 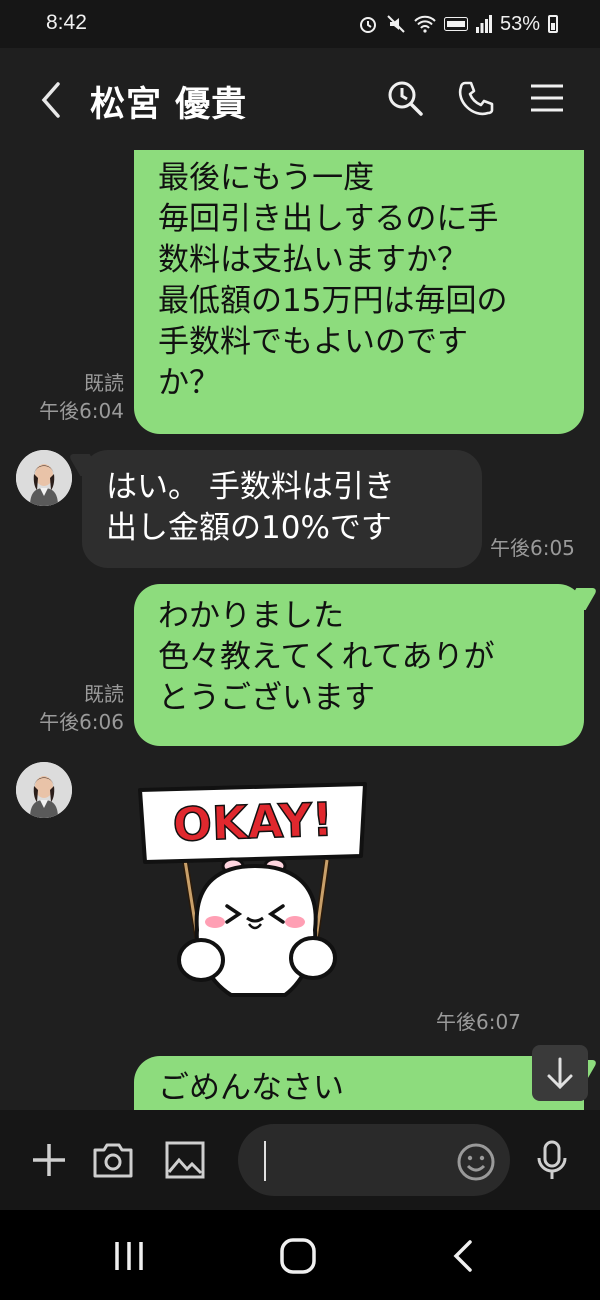 What do you see at coordinates (249, 528) in the screenshot?
I see `message-line: 出し金額の10%です` at bounding box center [249, 528].